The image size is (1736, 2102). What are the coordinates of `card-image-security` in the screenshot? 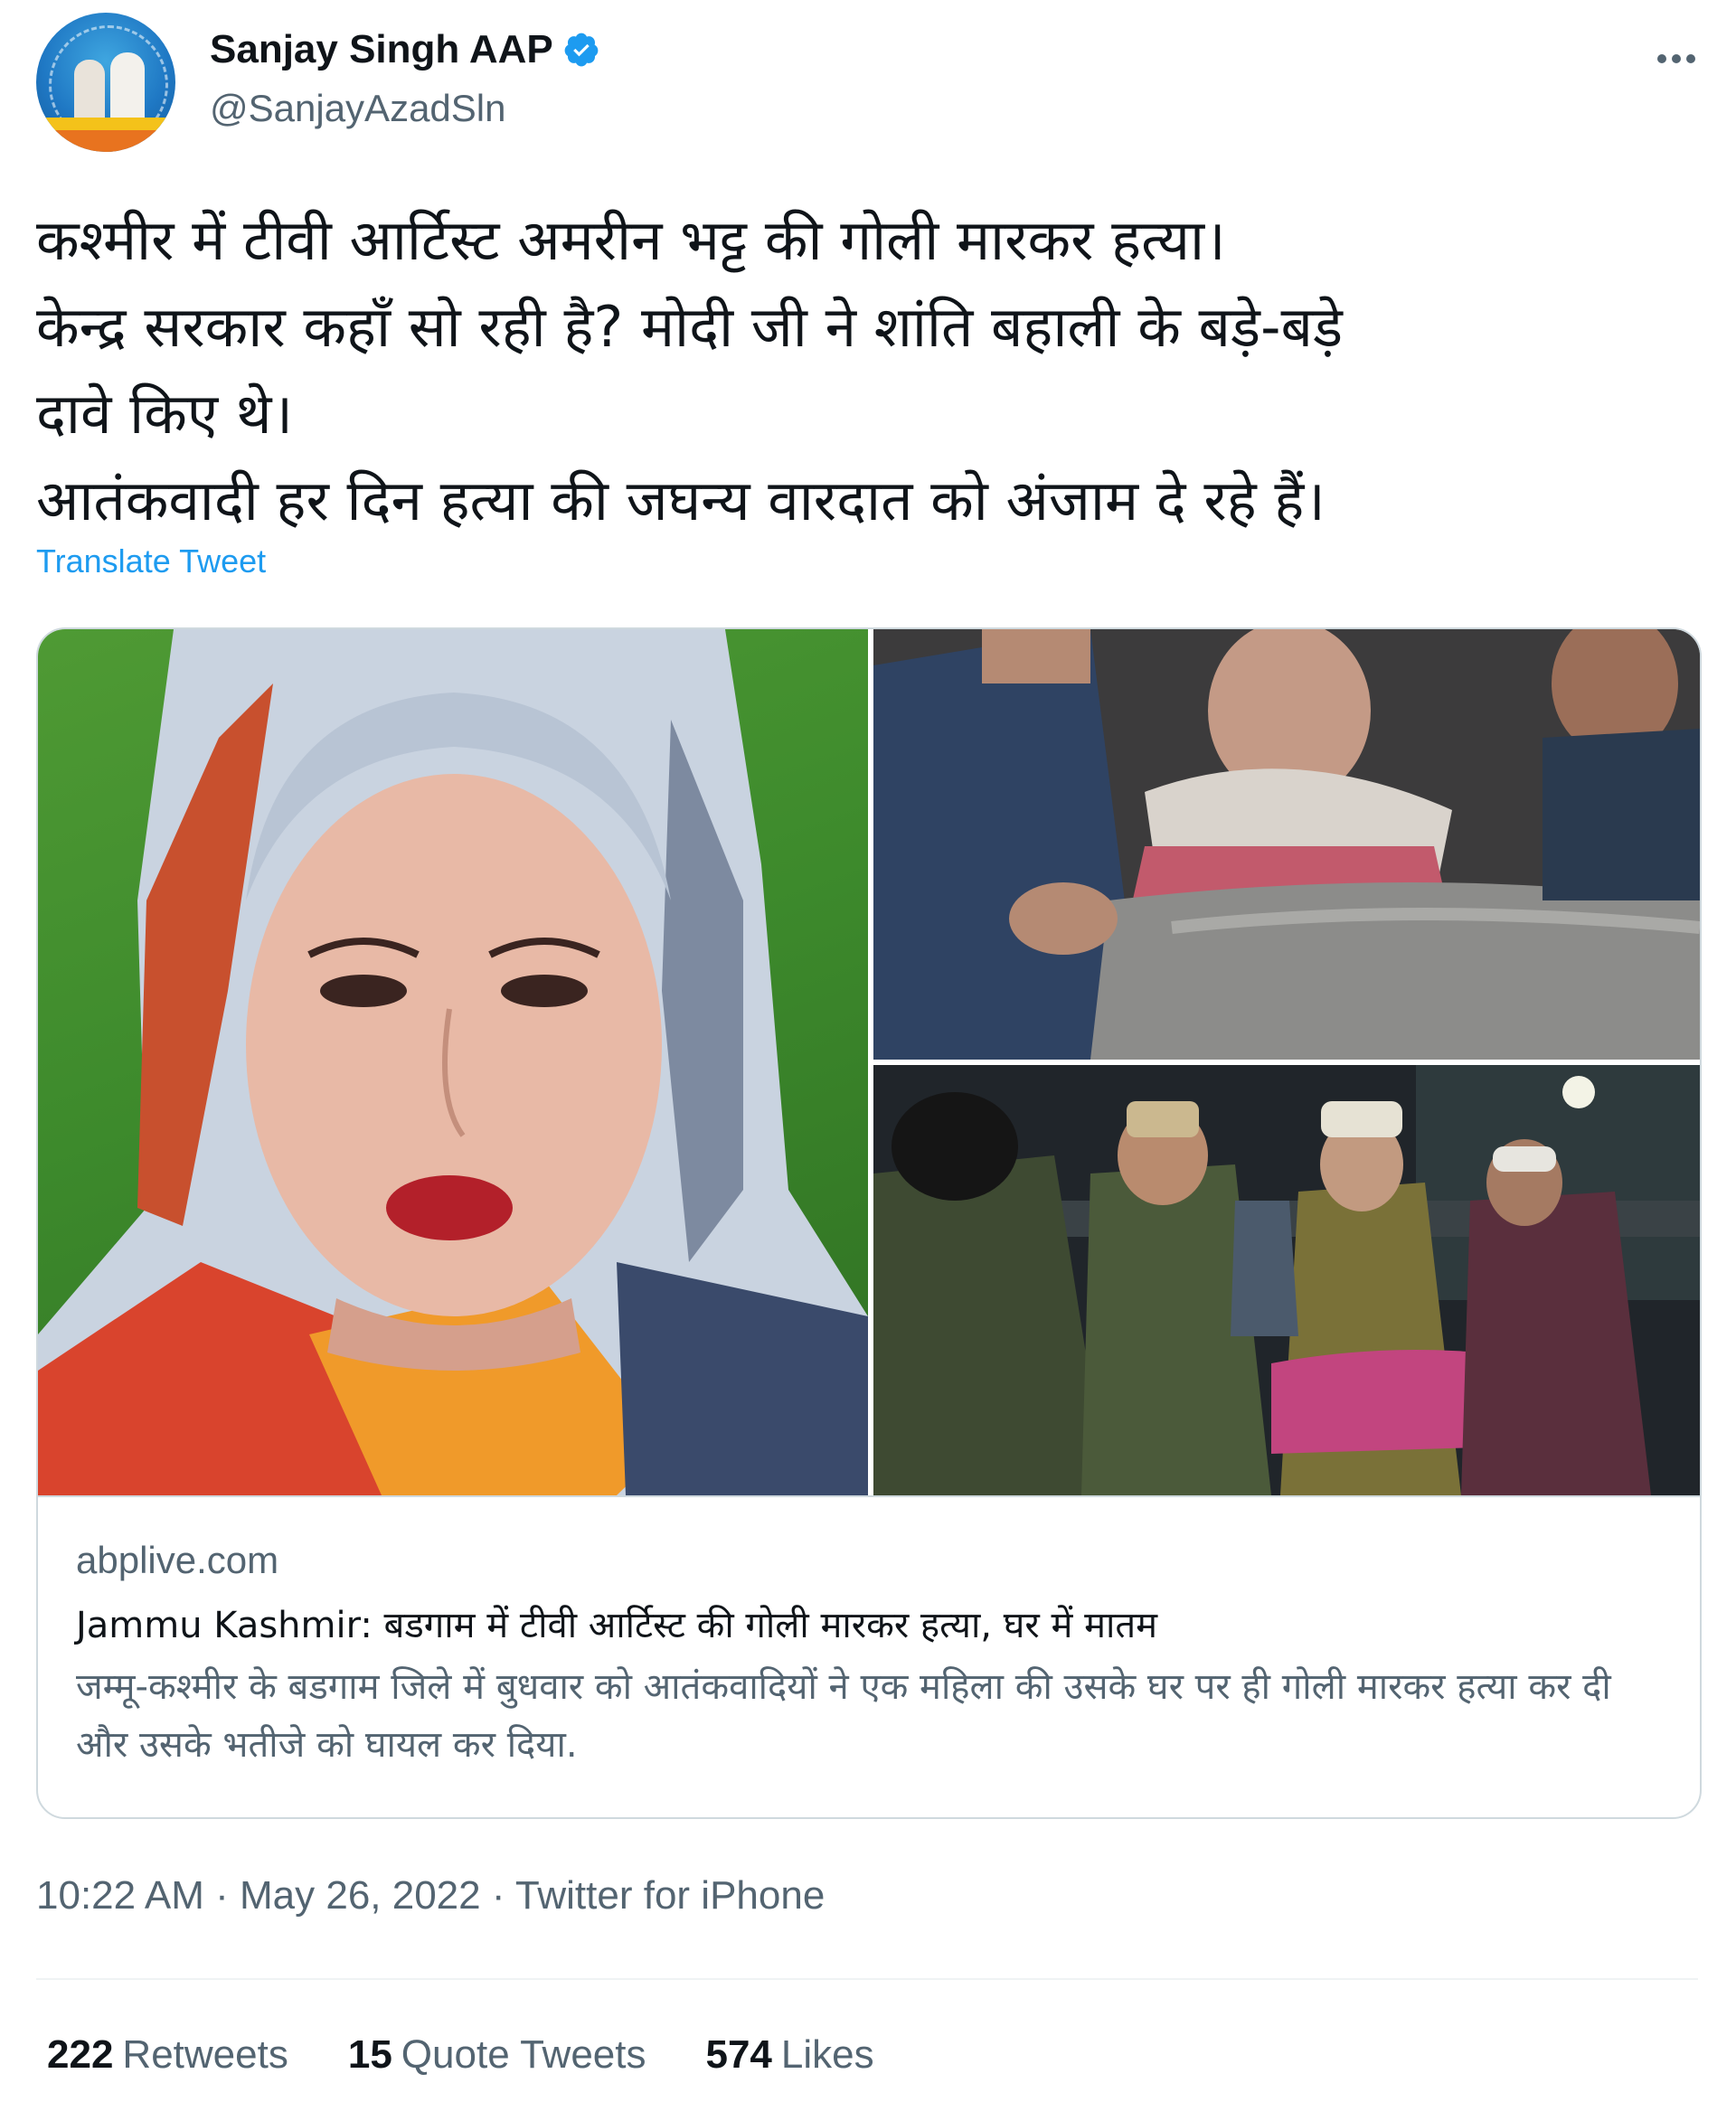 It's located at (1286, 1280).